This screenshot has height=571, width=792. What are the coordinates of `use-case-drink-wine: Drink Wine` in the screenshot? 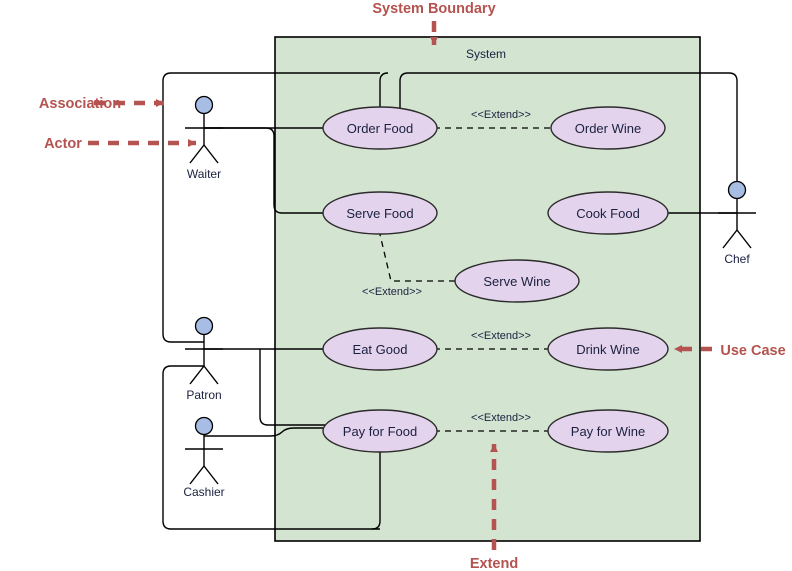 It's located at (608, 349).